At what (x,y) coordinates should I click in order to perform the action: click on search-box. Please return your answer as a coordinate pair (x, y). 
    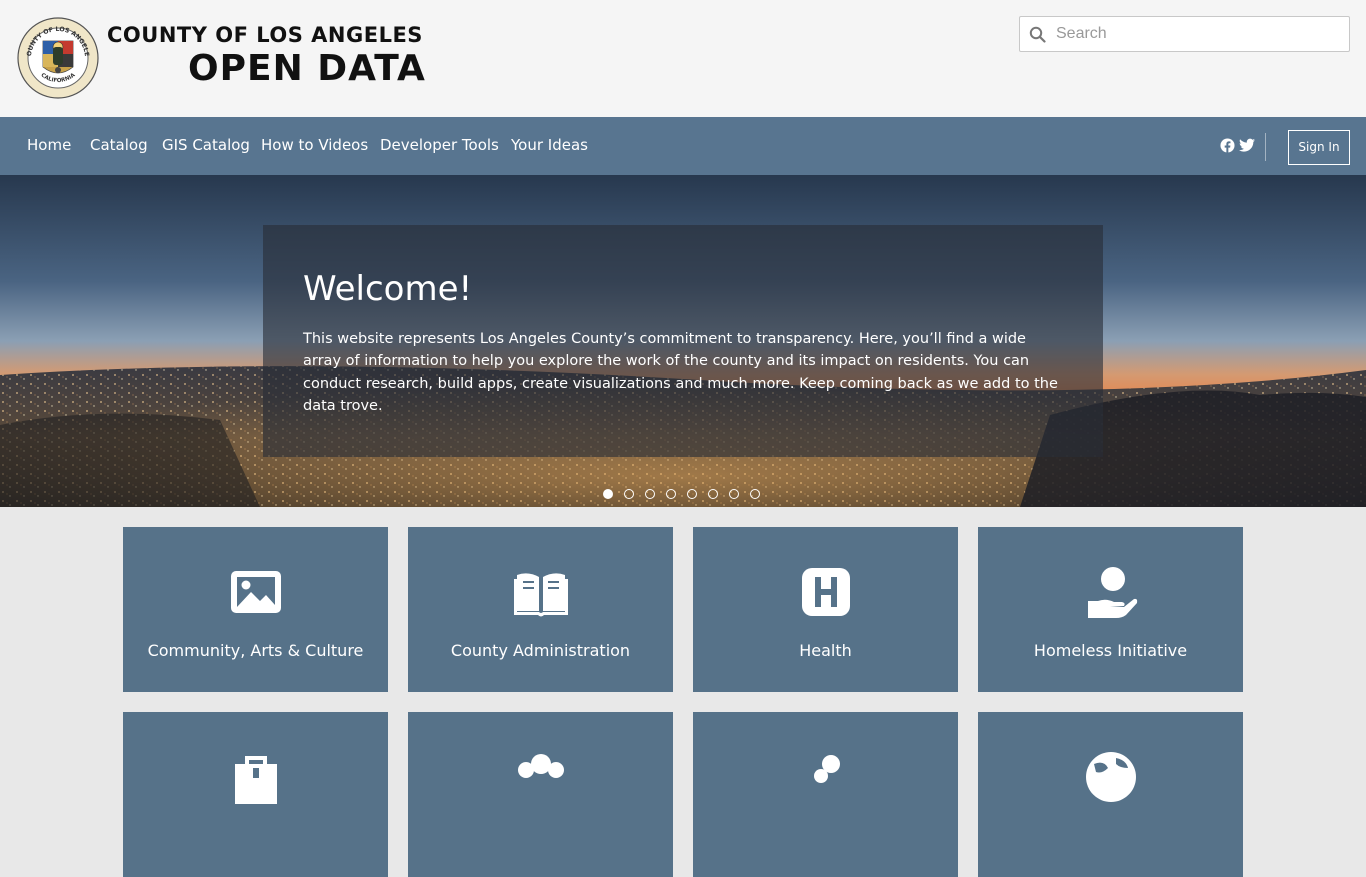
    Looking at the image, I should click on (1184, 34).